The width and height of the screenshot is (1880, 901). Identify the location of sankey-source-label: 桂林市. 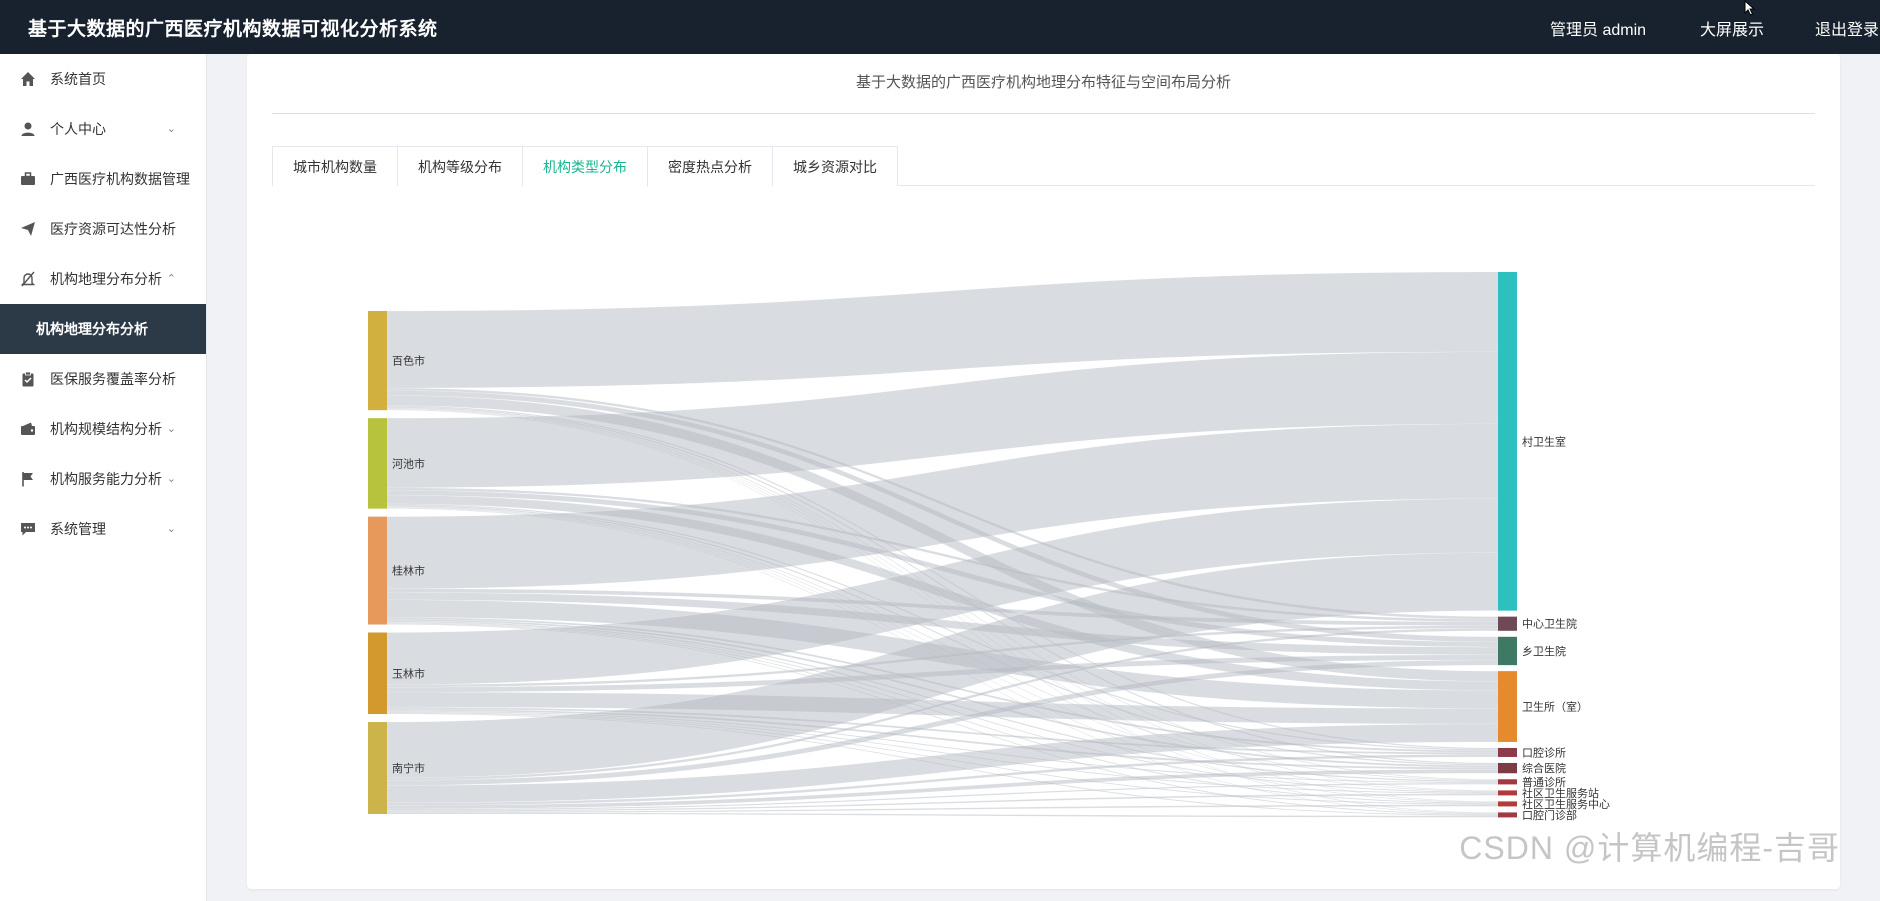
(408, 571).